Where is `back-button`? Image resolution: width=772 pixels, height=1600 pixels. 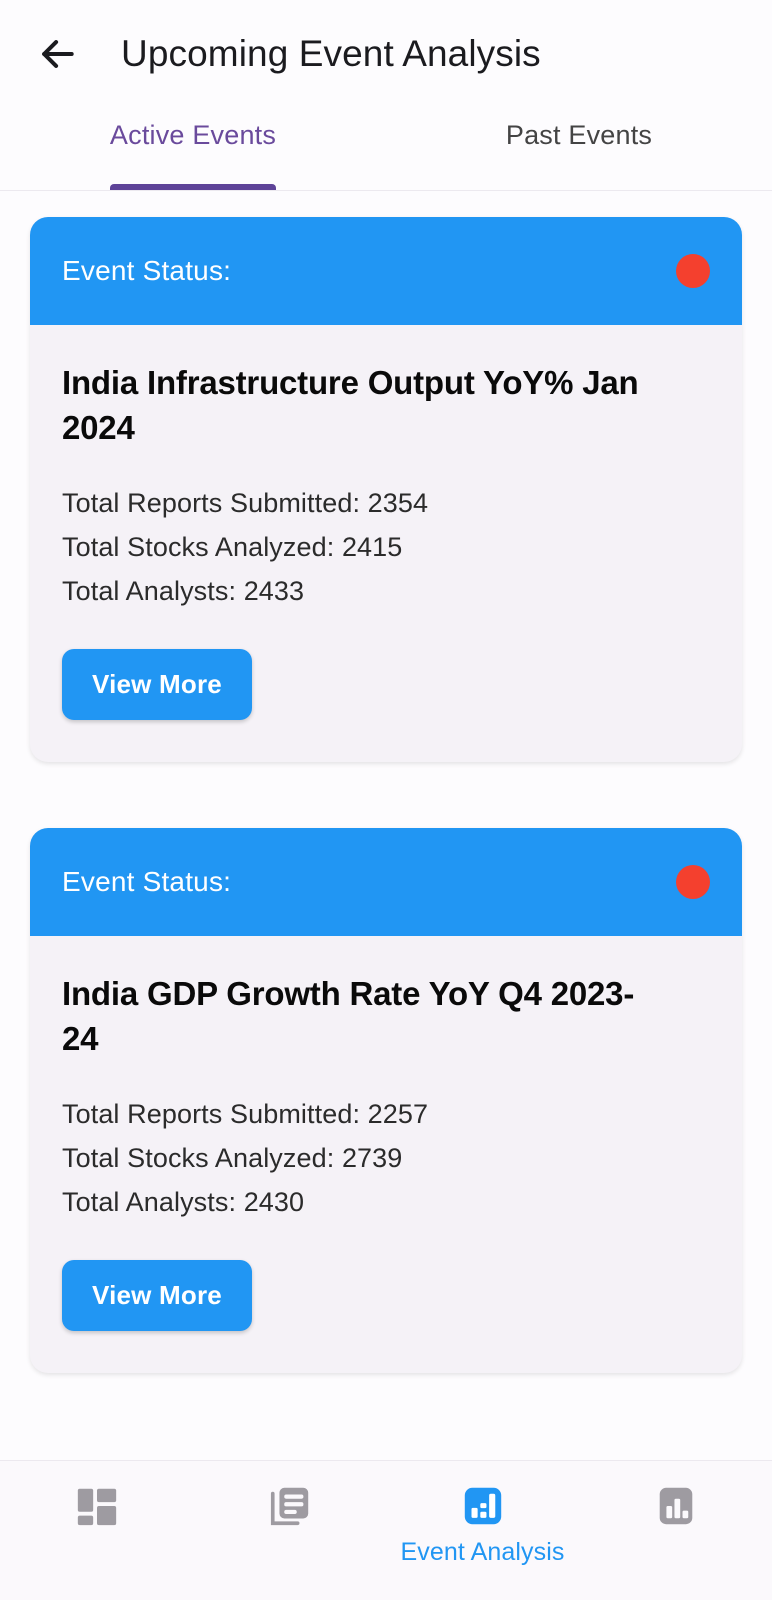 back-button is located at coordinates (57, 54).